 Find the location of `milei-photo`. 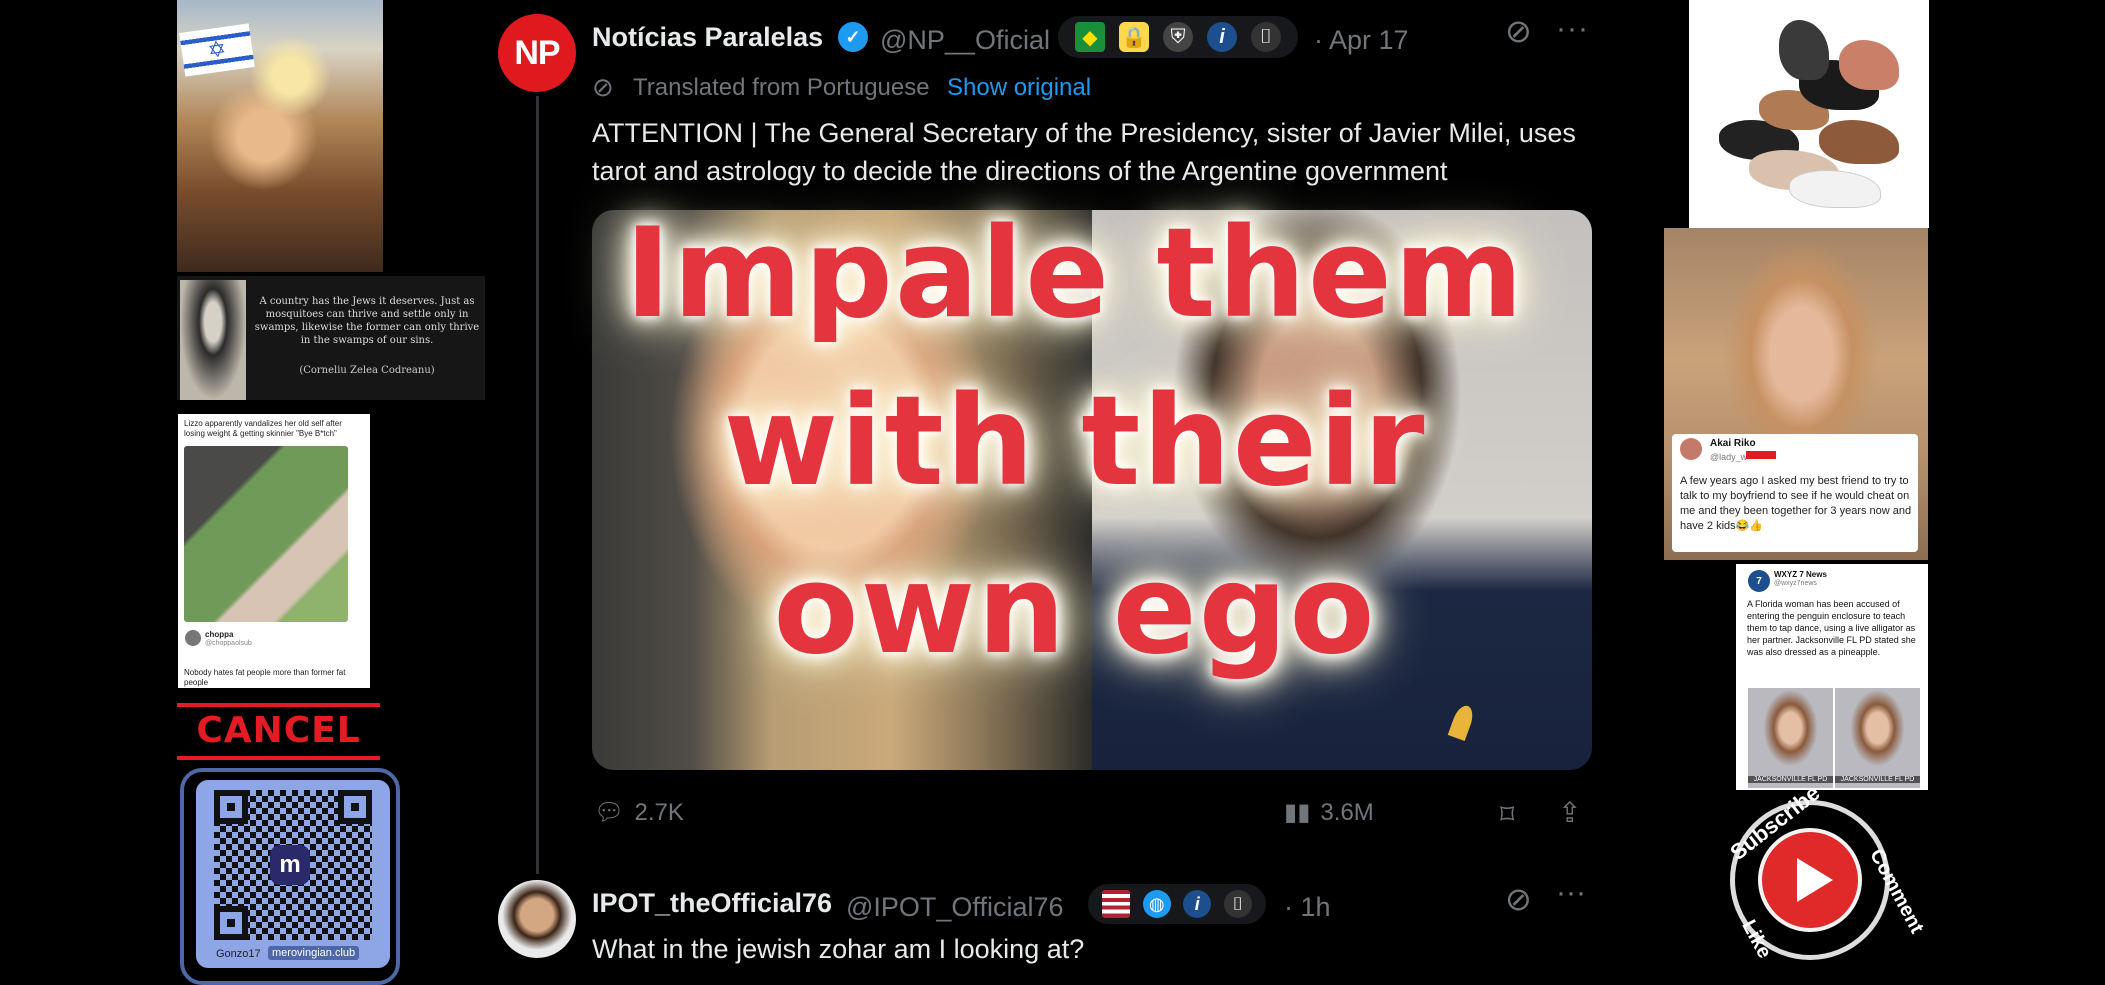

milei-photo is located at coordinates (1342, 490).